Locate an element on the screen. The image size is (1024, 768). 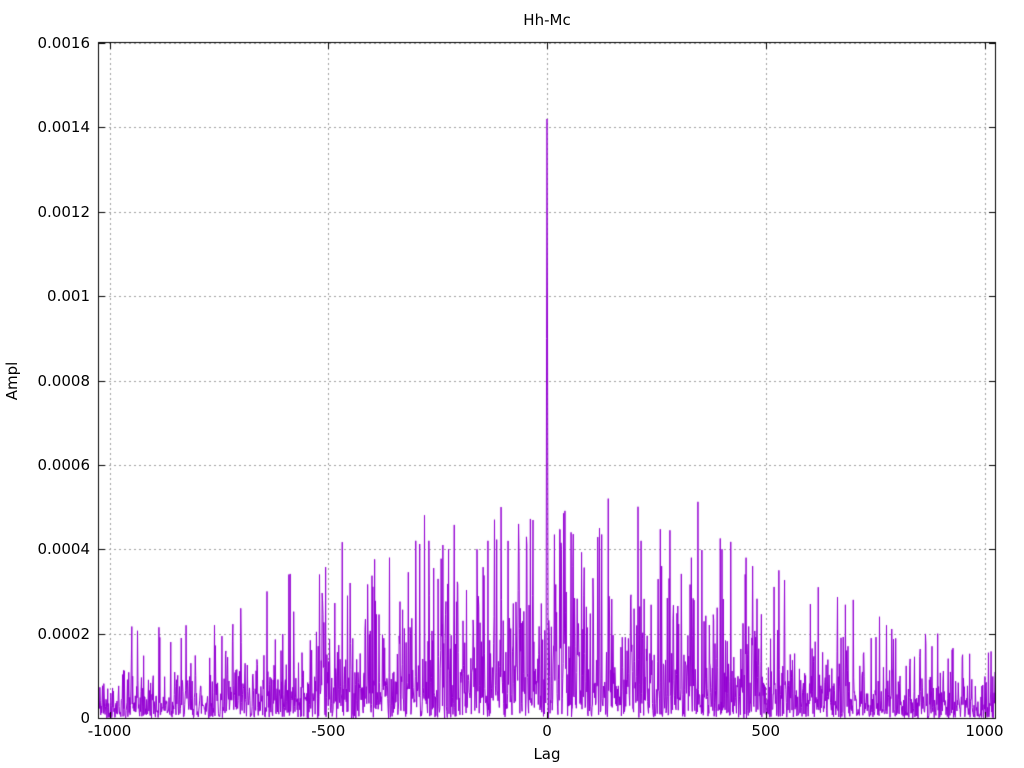
x-tick-label: 0 is located at coordinates (547, 731).